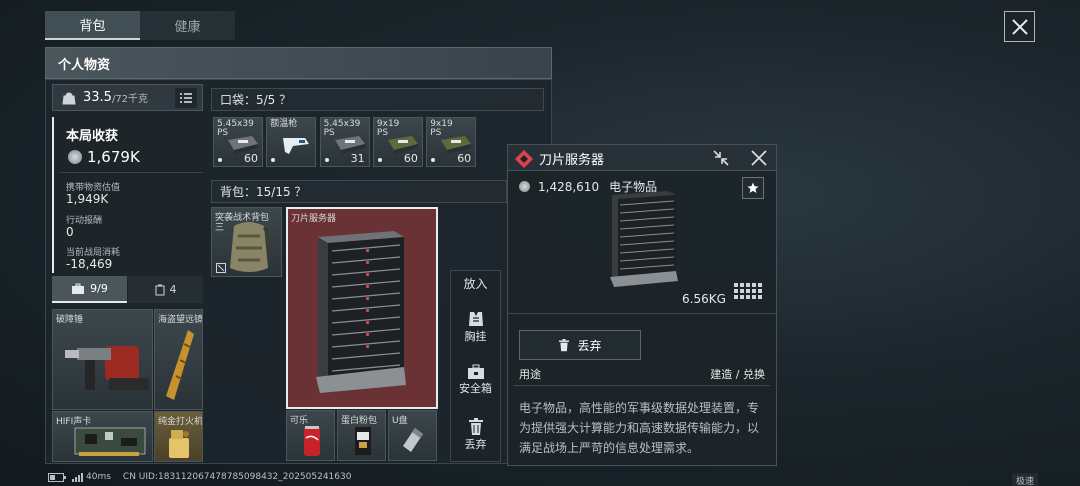 This screenshot has height=486, width=1080. What do you see at coordinates (251, 247) in the screenshot?
I see `tactical-backpack-icon` at bounding box center [251, 247].